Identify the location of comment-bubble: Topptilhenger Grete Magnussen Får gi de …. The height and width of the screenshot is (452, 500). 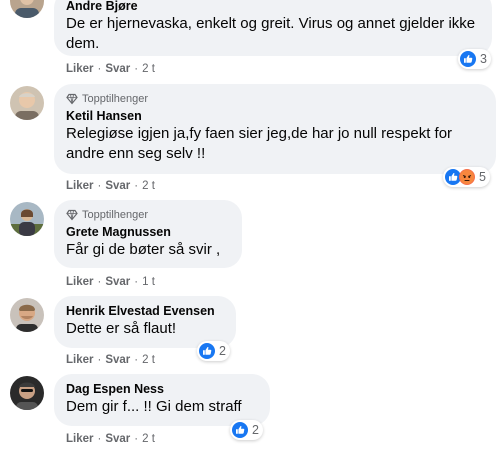
(148, 234).